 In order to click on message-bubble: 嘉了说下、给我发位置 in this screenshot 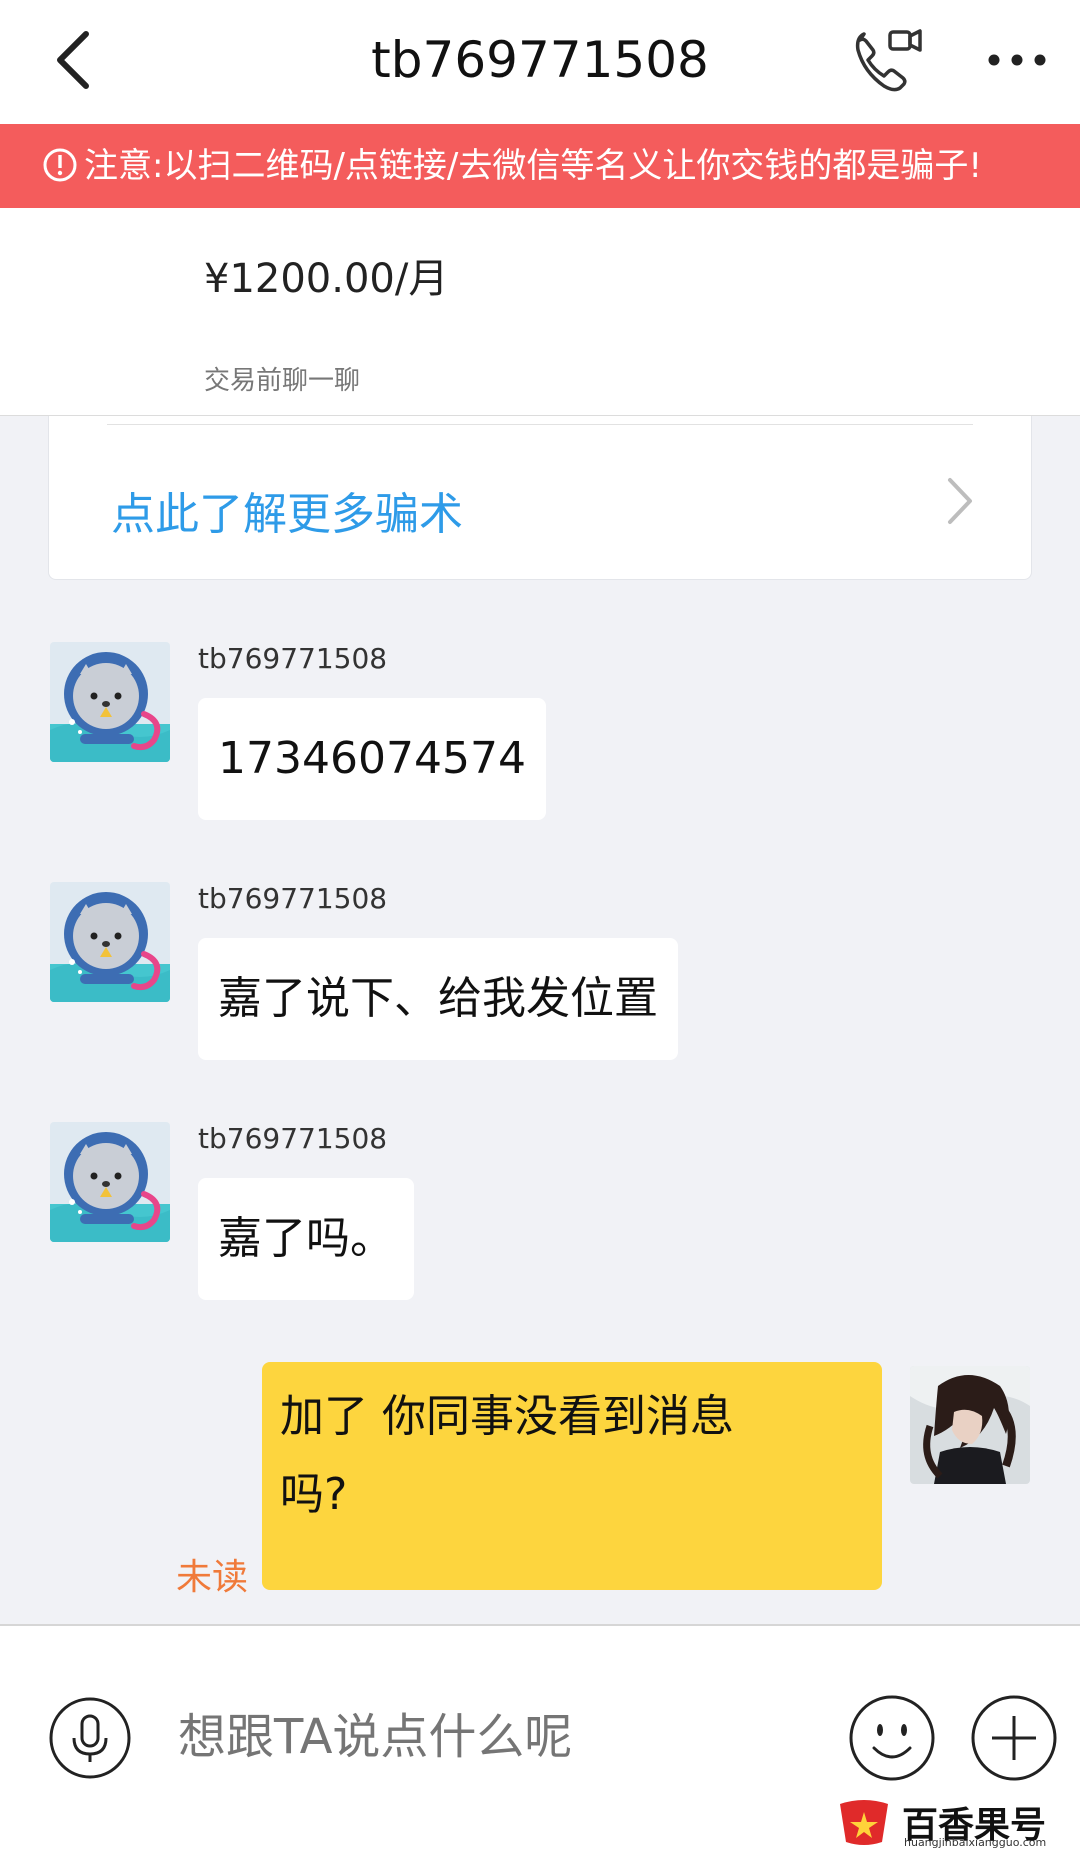, I will do `click(438, 999)`.